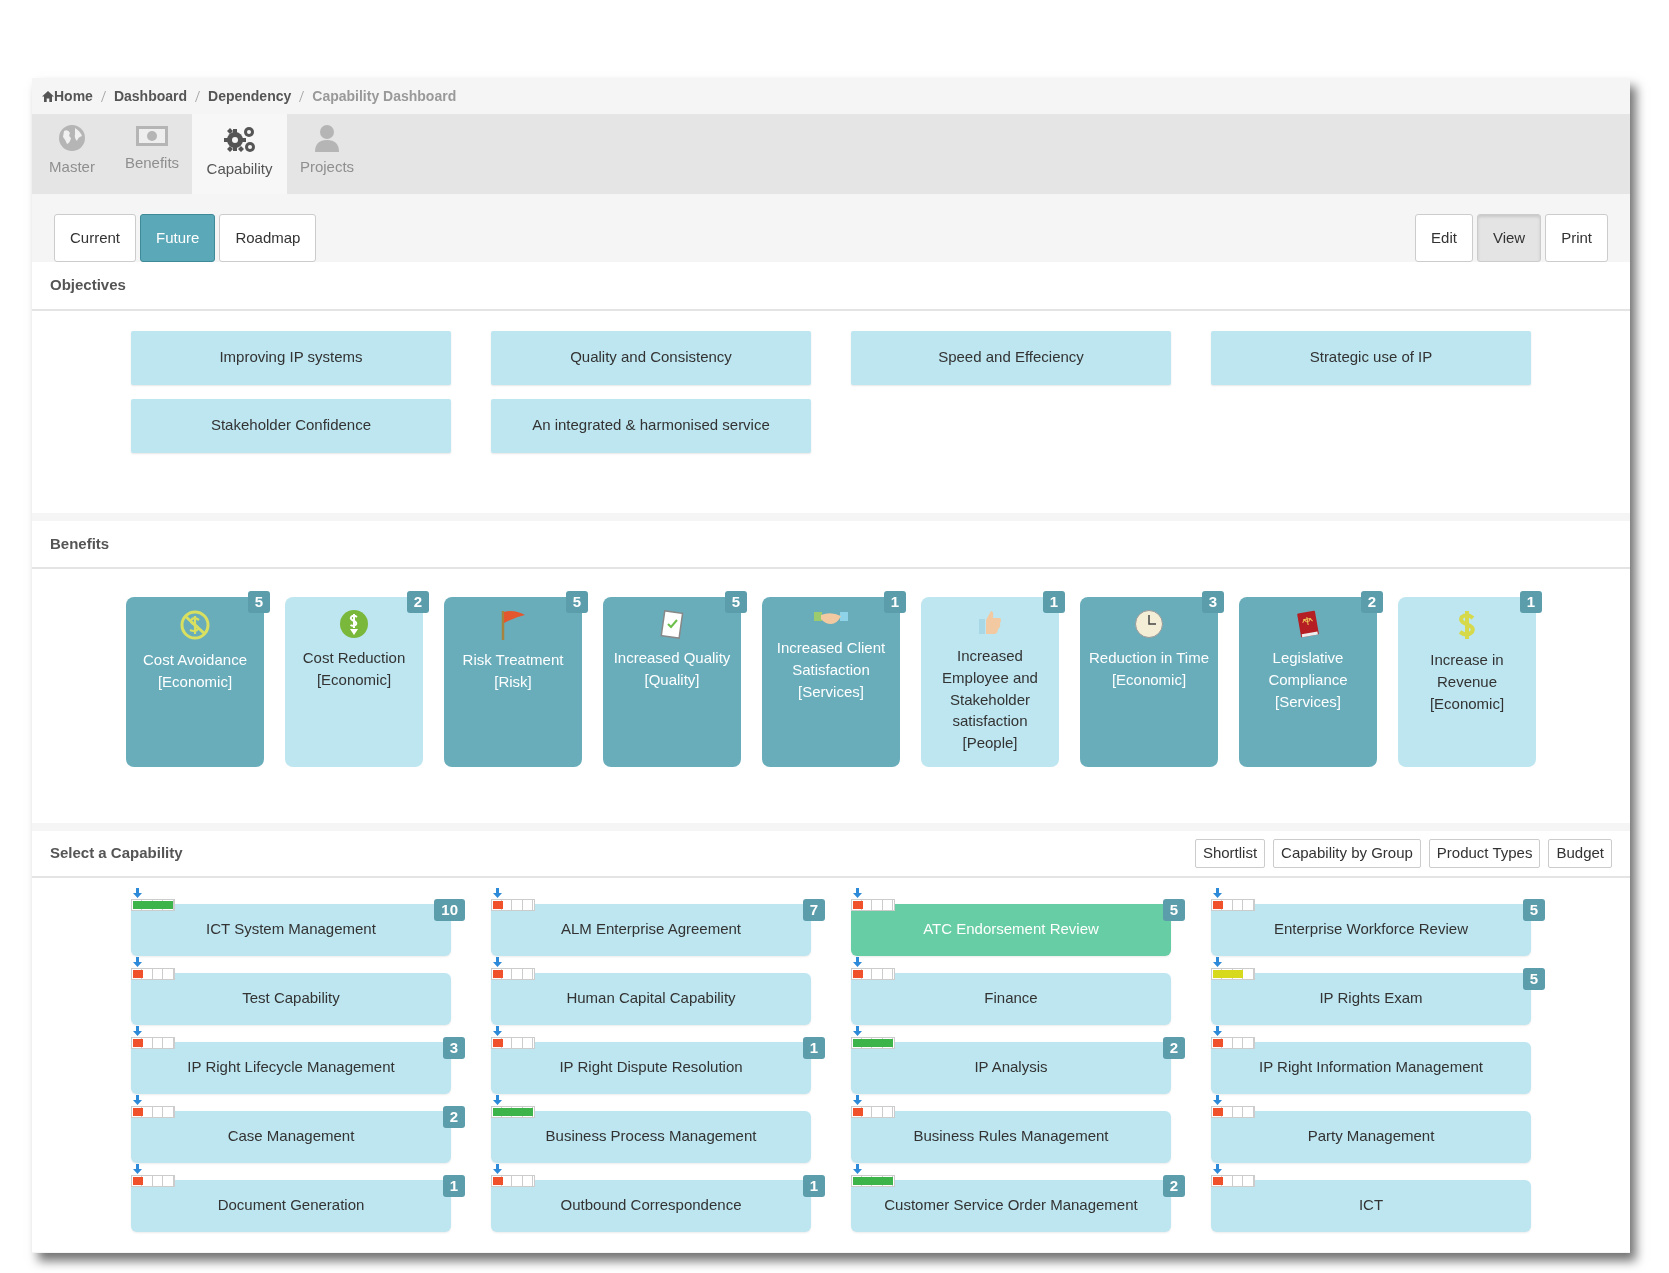  What do you see at coordinates (1484, 853) in the screenshot?
I see `filter-button: Product Types` at bounding box center [1484, 853].